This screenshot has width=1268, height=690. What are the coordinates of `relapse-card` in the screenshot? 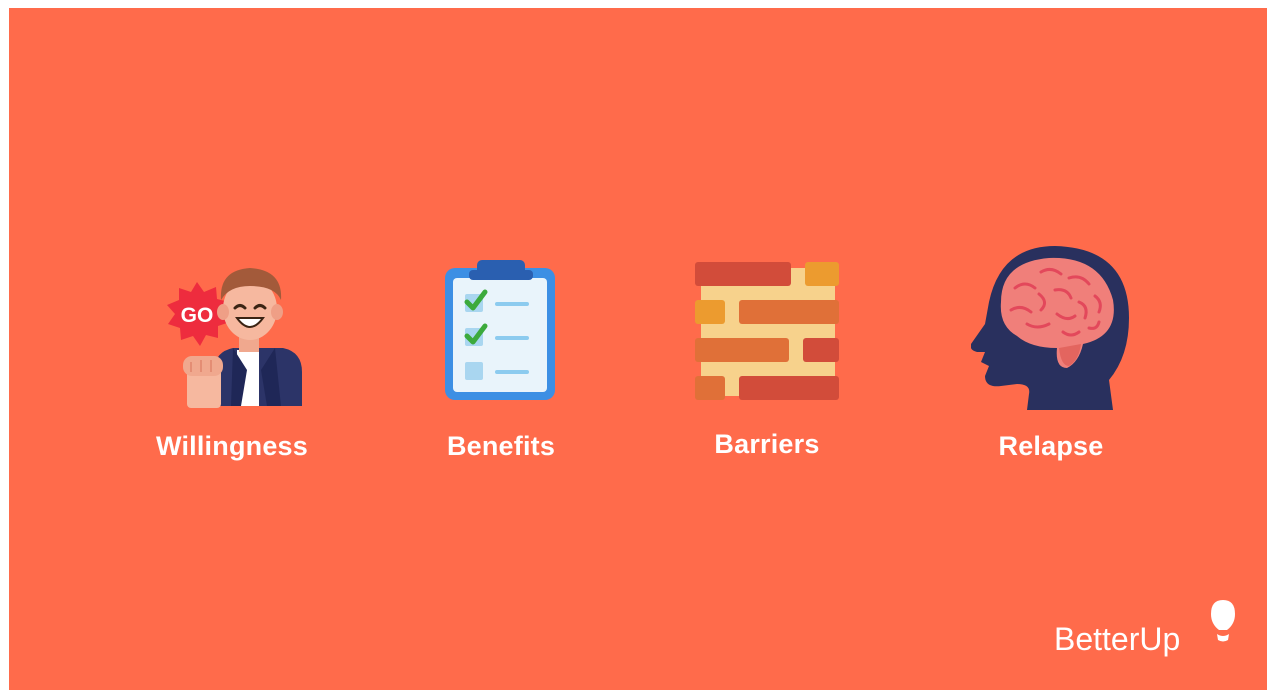 It's located at (1051, 327).